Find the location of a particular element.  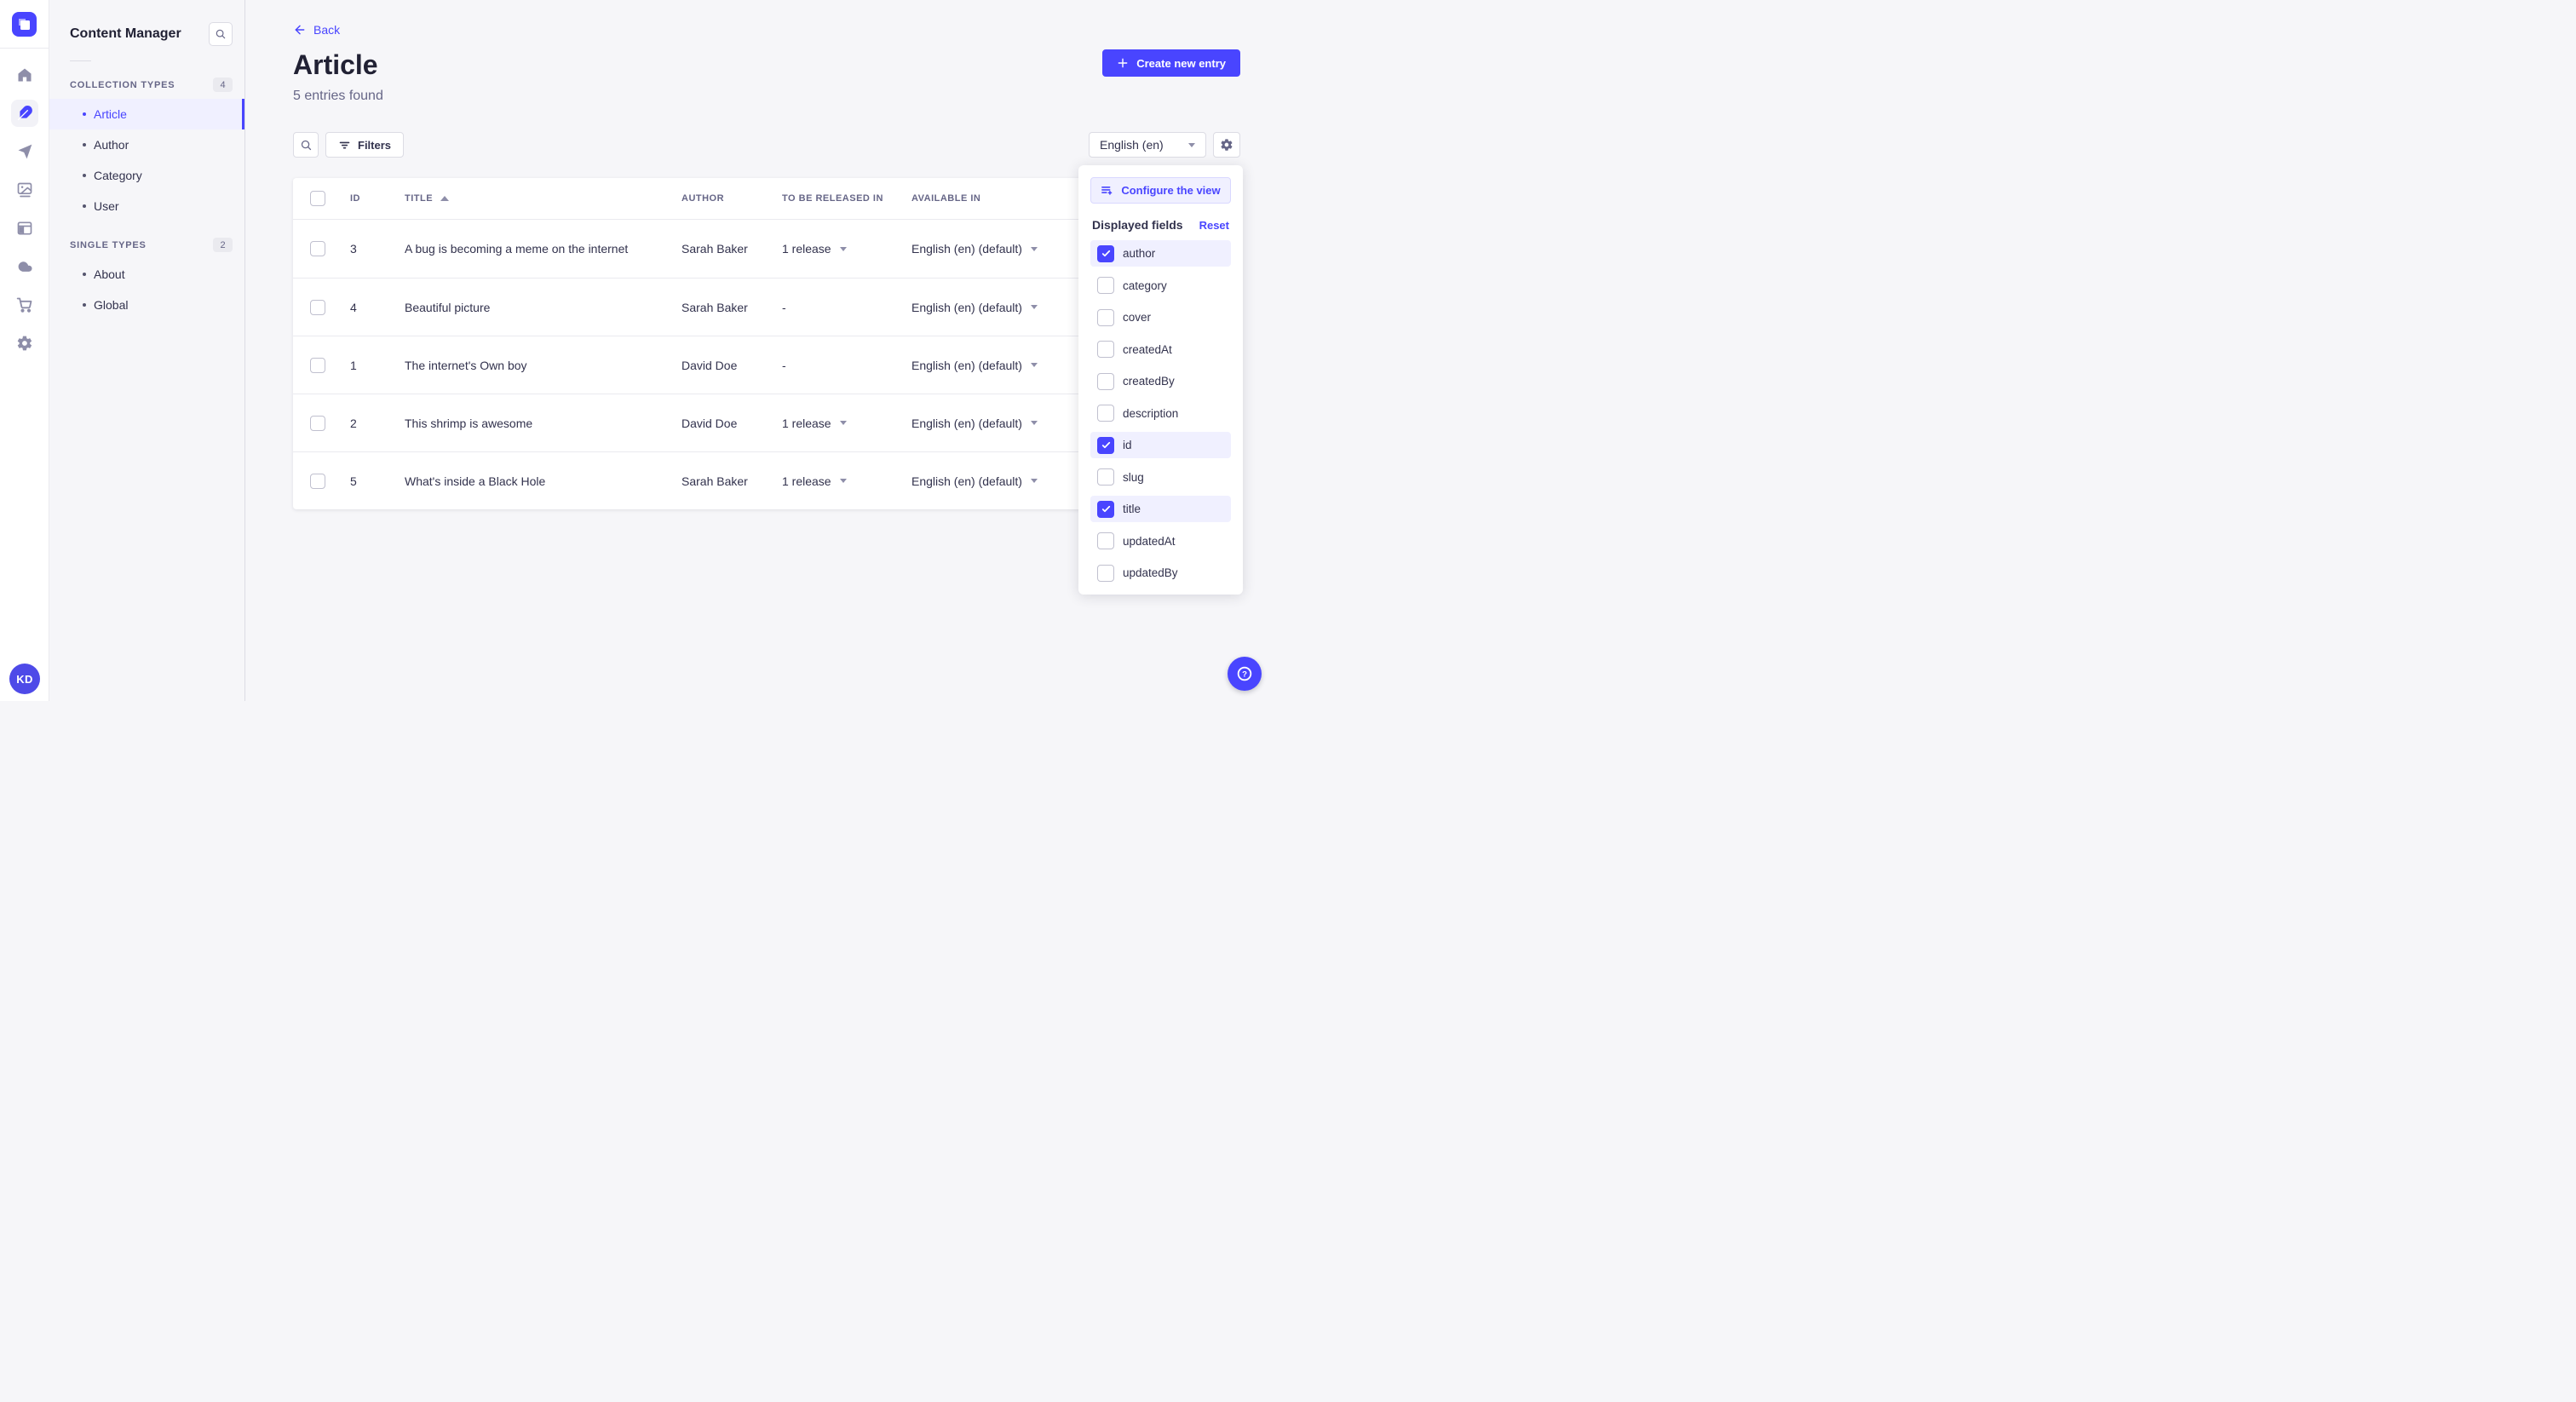

field-label: updatedBy is located at coordinates (1150, 572).